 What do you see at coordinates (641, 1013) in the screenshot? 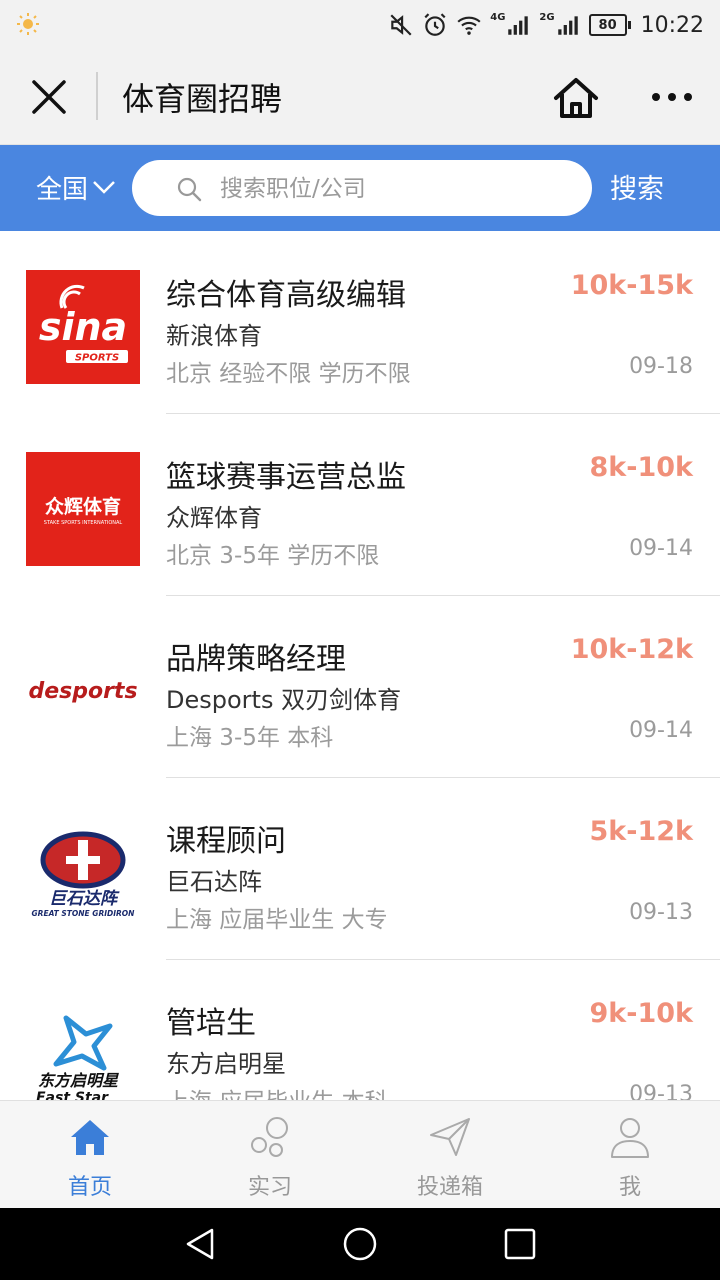
I see `job-salary: 9k-10k` at bounding box center [641, 1013].